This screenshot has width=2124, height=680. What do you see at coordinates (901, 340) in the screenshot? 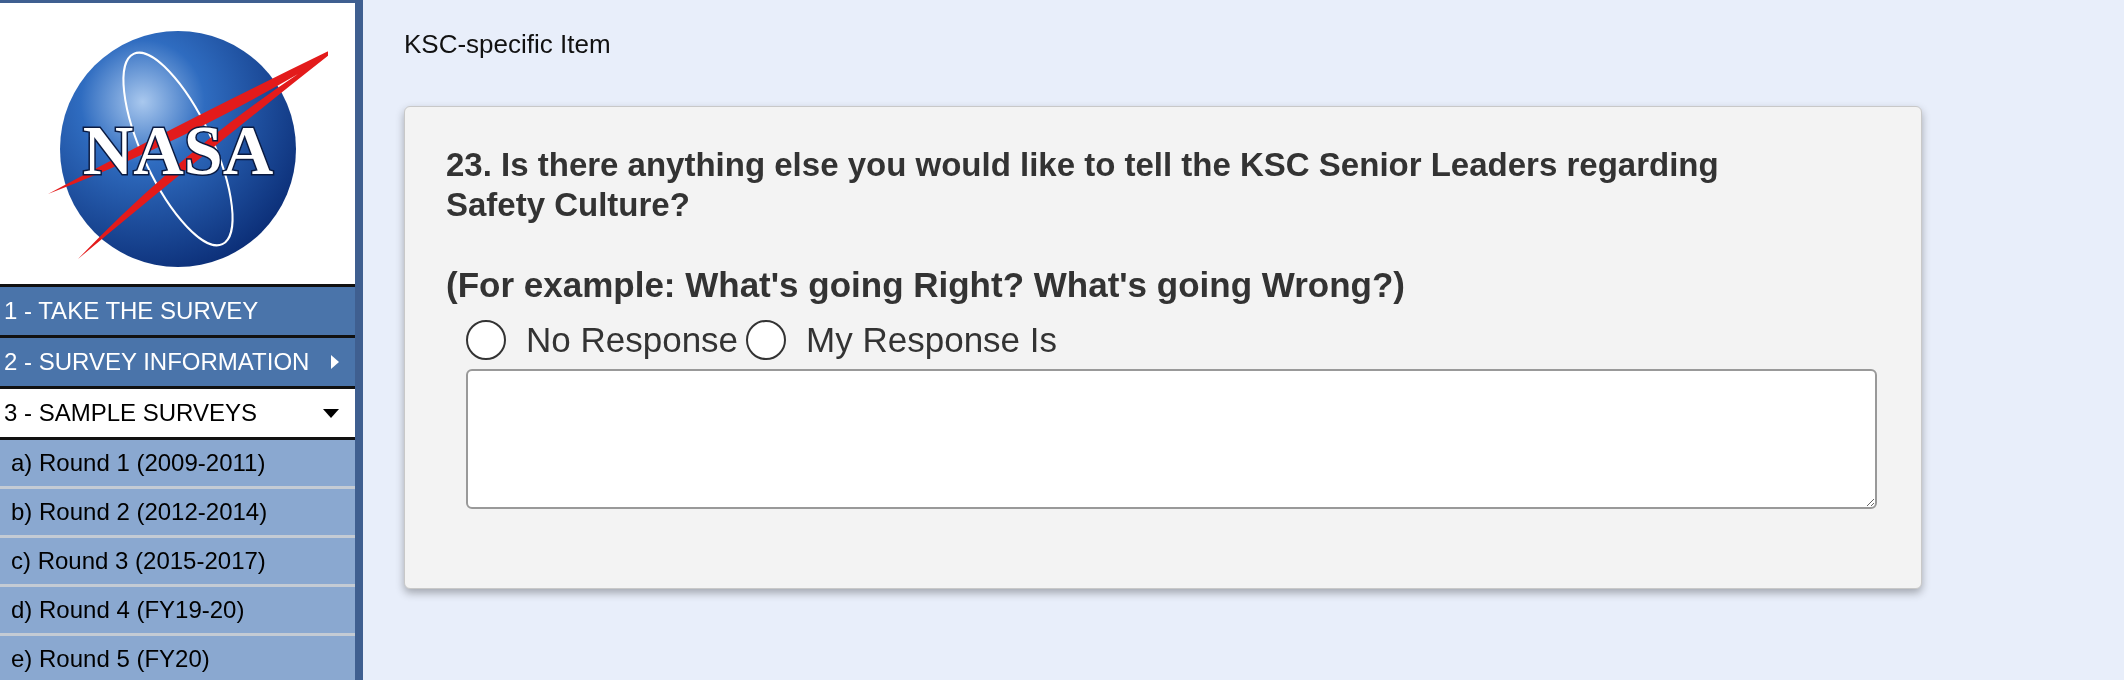
I see `radio-option: My Response Is` at bounding box center [901, 340].